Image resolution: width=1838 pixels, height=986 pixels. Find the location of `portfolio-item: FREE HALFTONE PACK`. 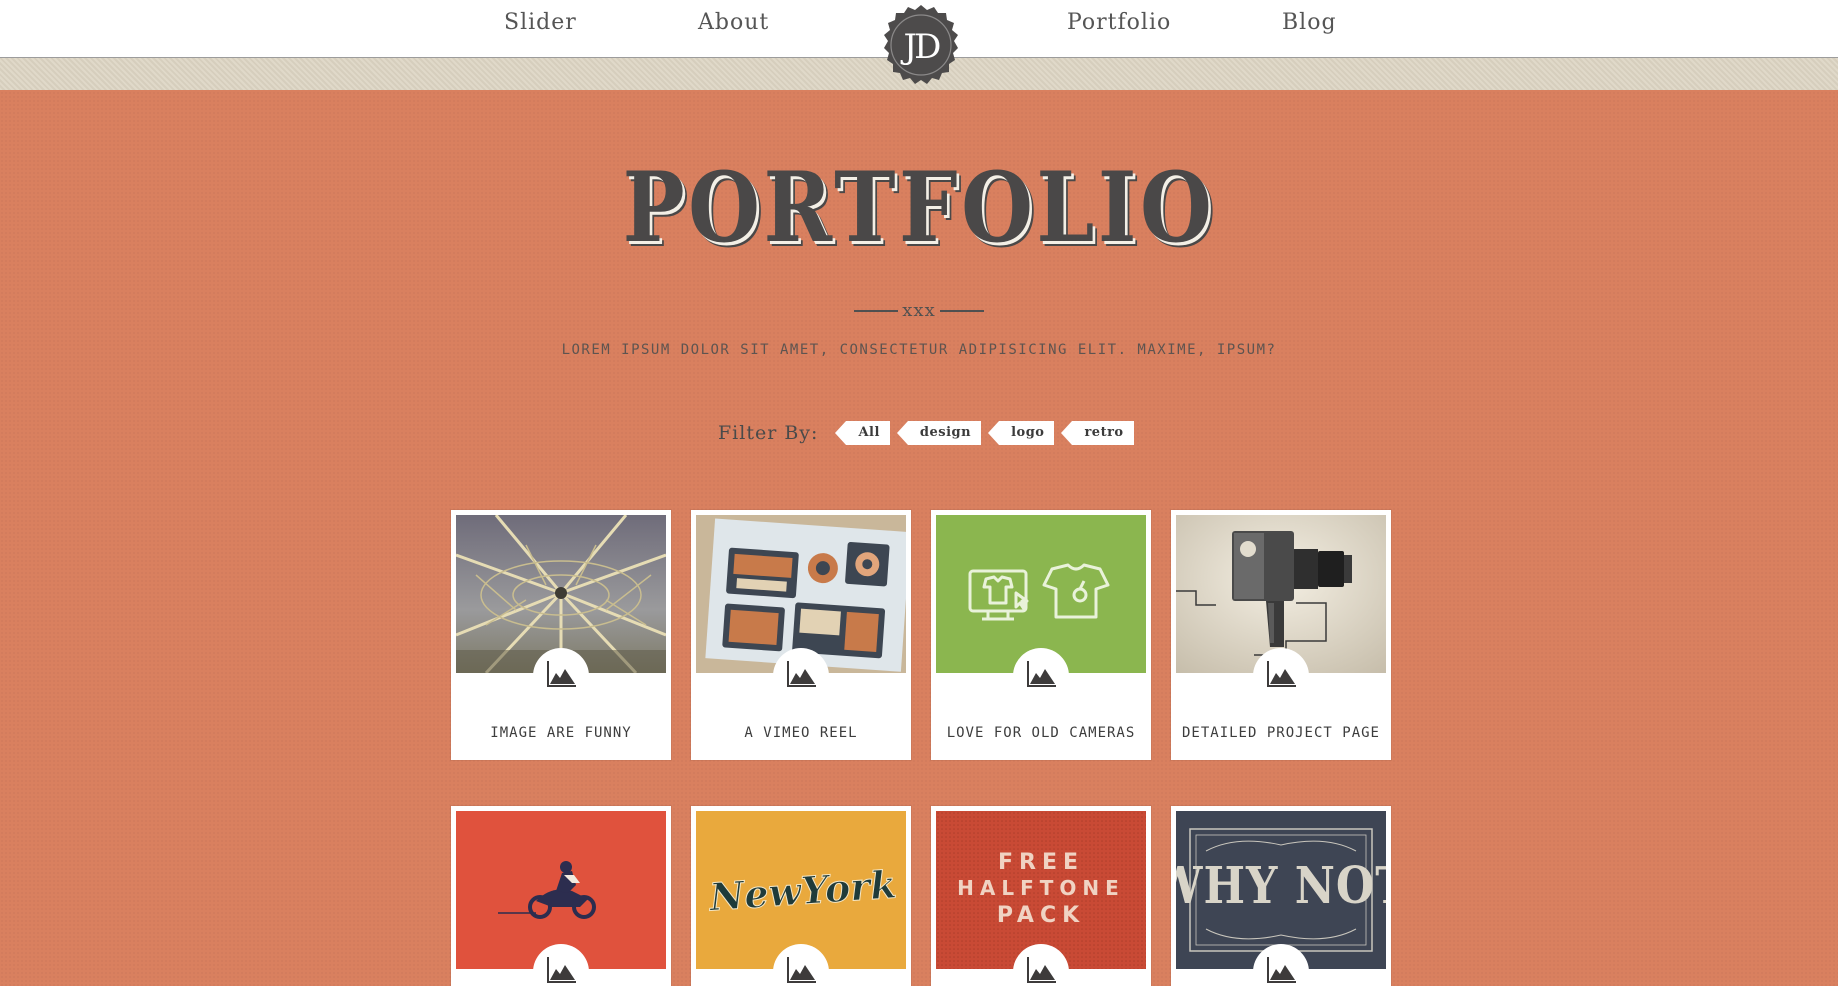

portfolio-item: FREE HALFTONE PACK is located at coordinates (1041, 896).